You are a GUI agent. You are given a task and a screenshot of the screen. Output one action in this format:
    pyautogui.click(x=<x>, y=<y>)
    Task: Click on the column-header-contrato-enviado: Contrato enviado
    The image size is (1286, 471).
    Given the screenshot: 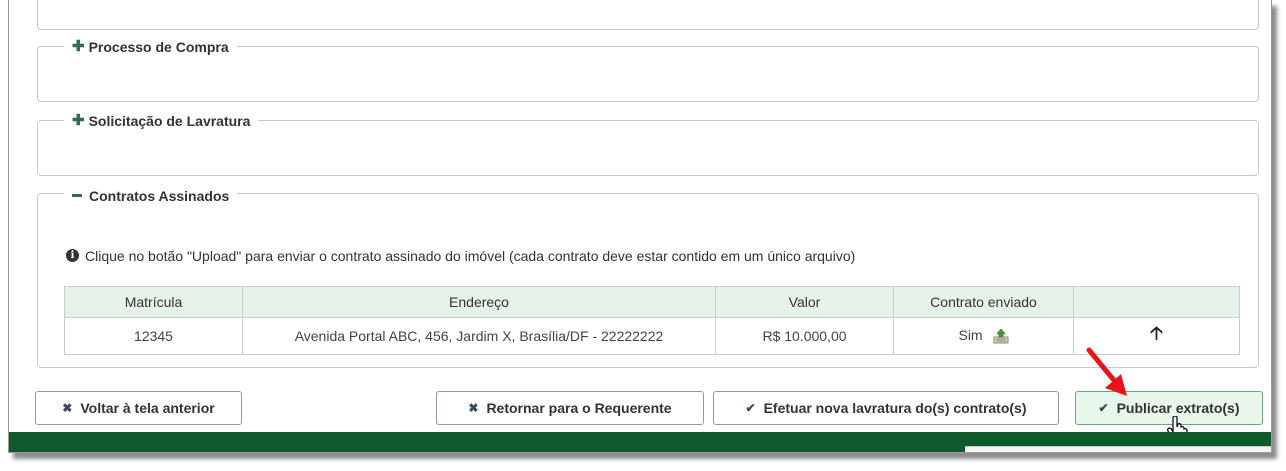 What is the action you would take?
    pyautogui.click(x=983, y=301)
    